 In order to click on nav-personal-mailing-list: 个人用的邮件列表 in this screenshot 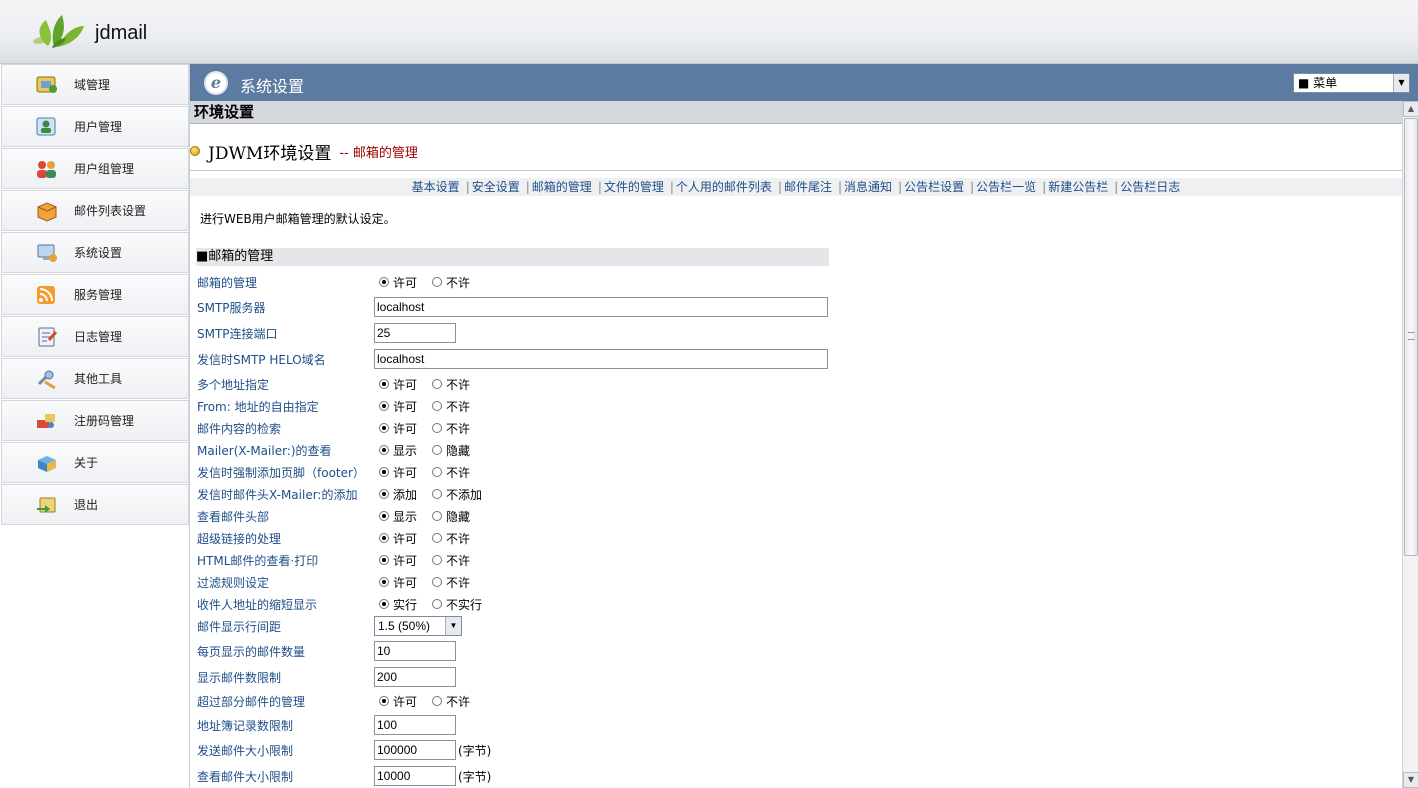, I will do `click(724, 187)`.